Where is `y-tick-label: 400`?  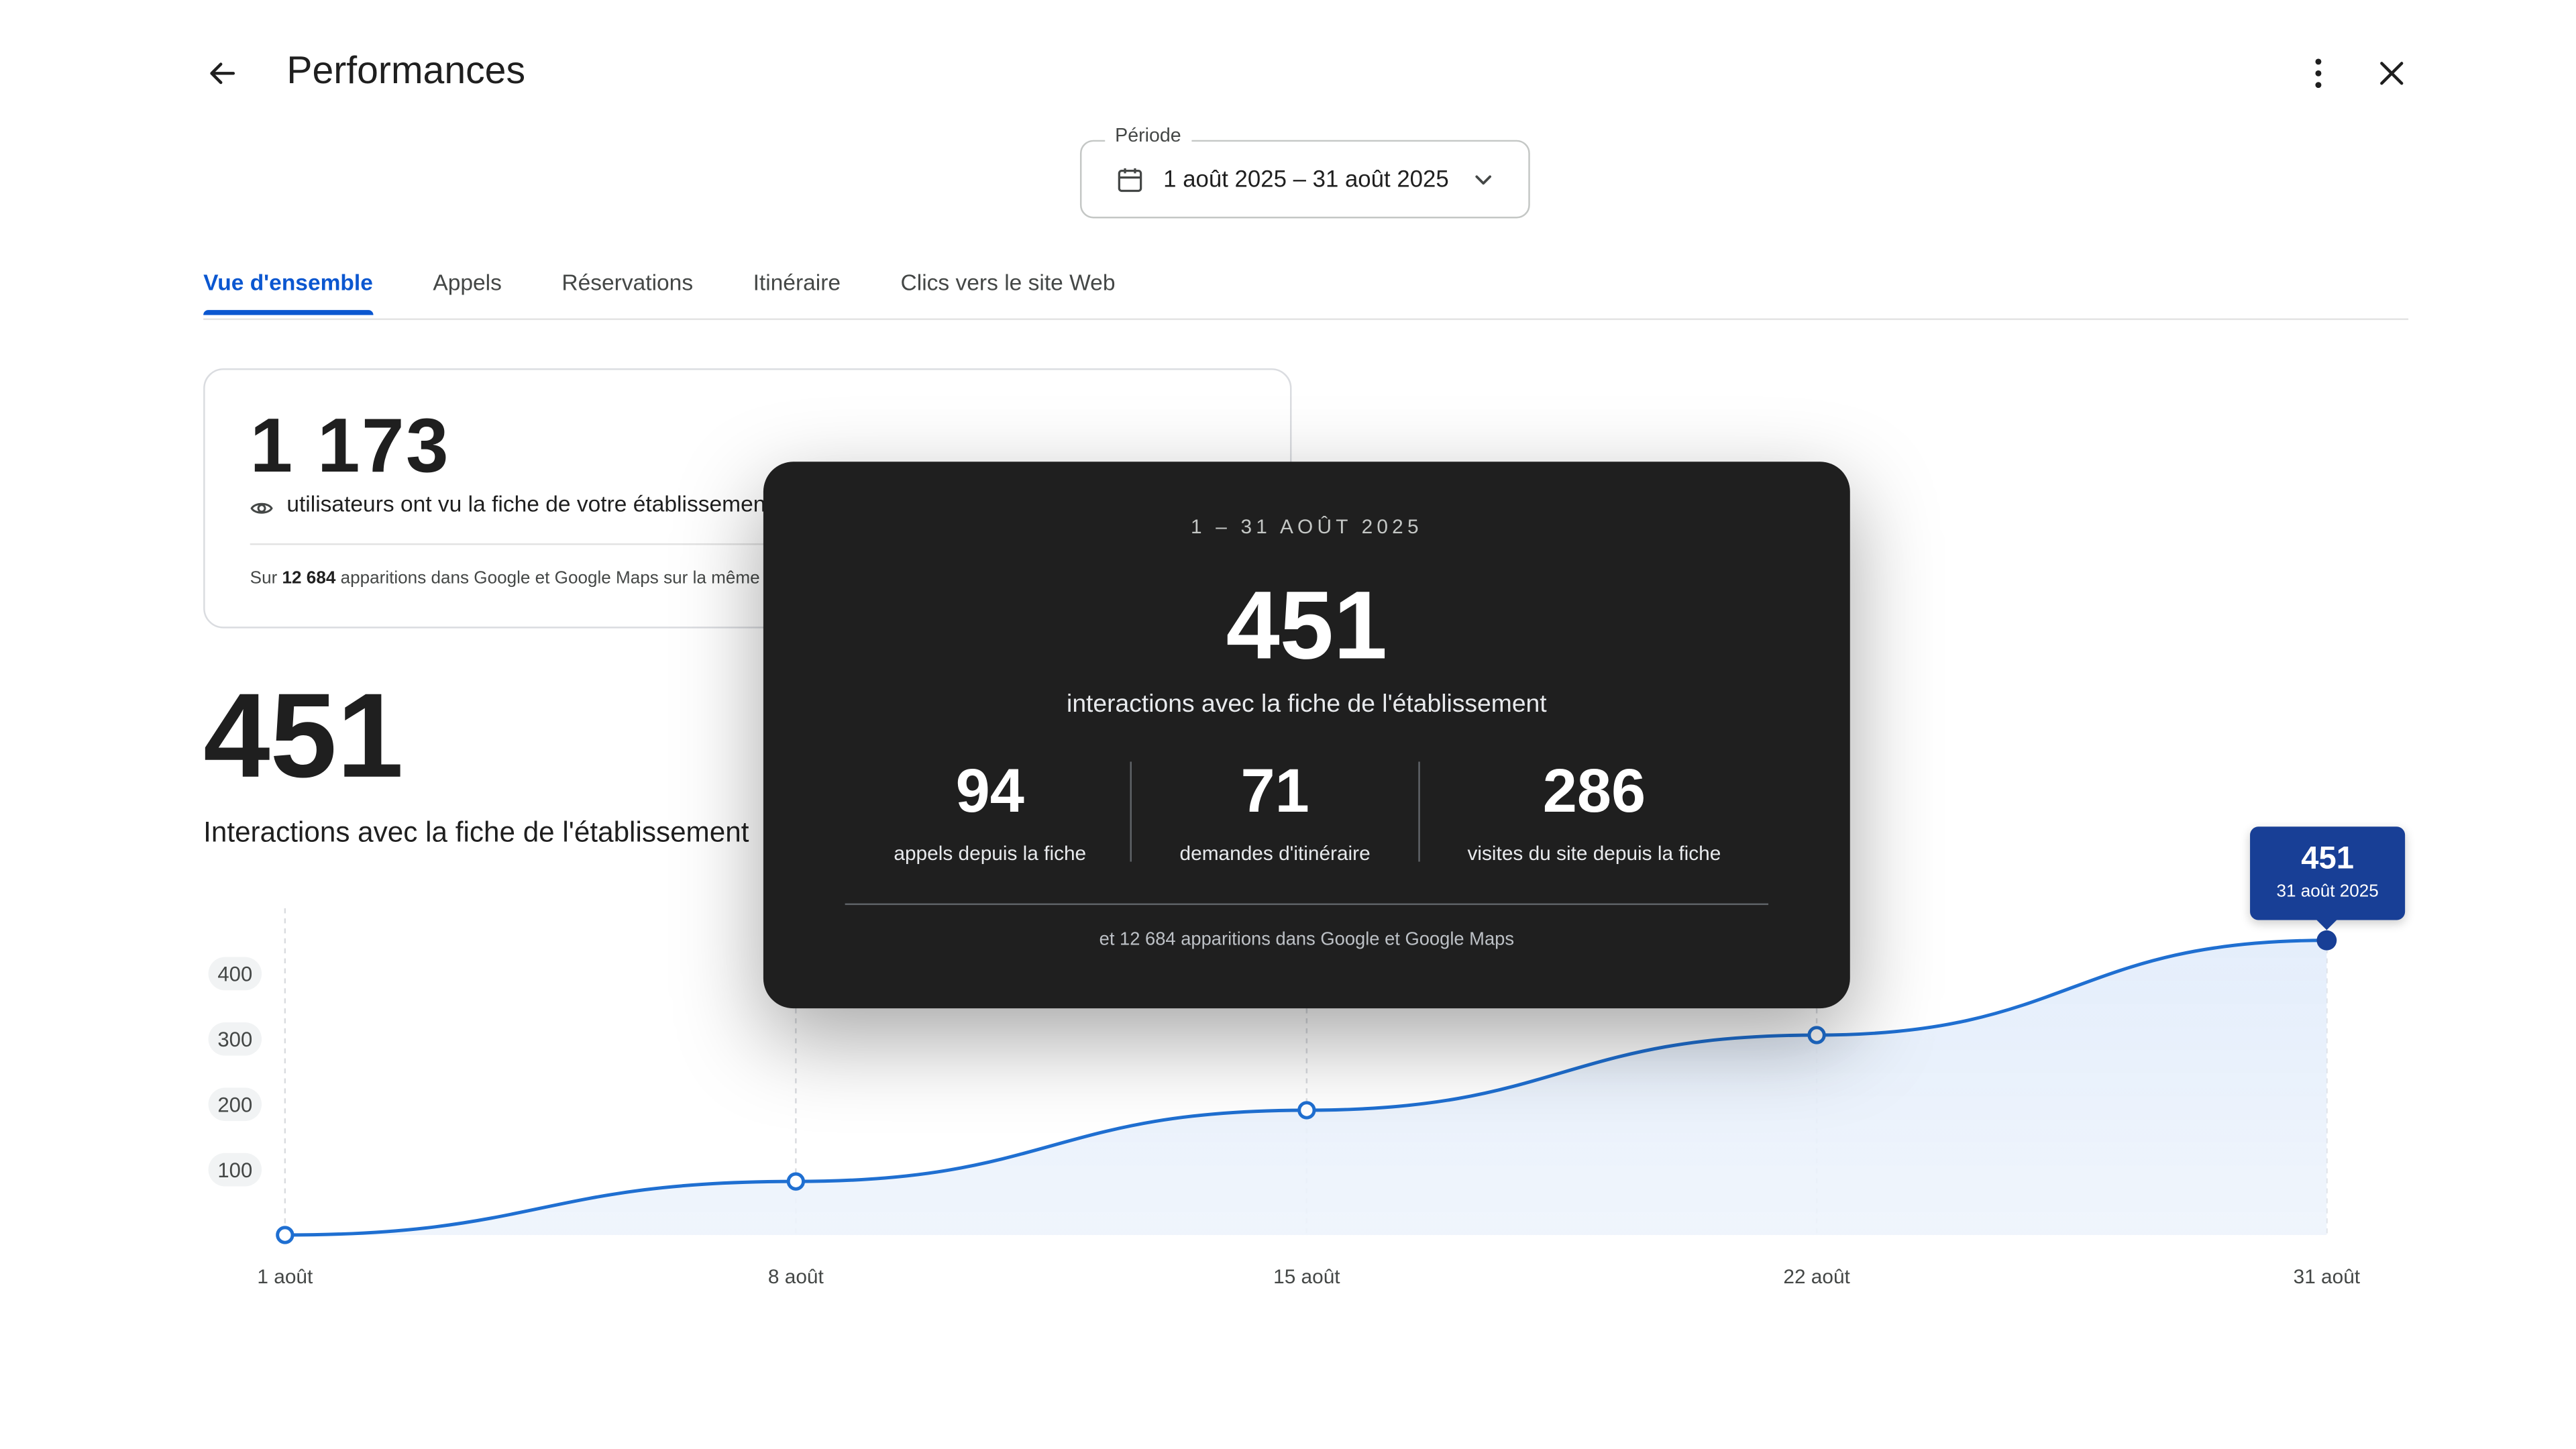 y-tick-label: 400 is located at coordinates (234, 974).